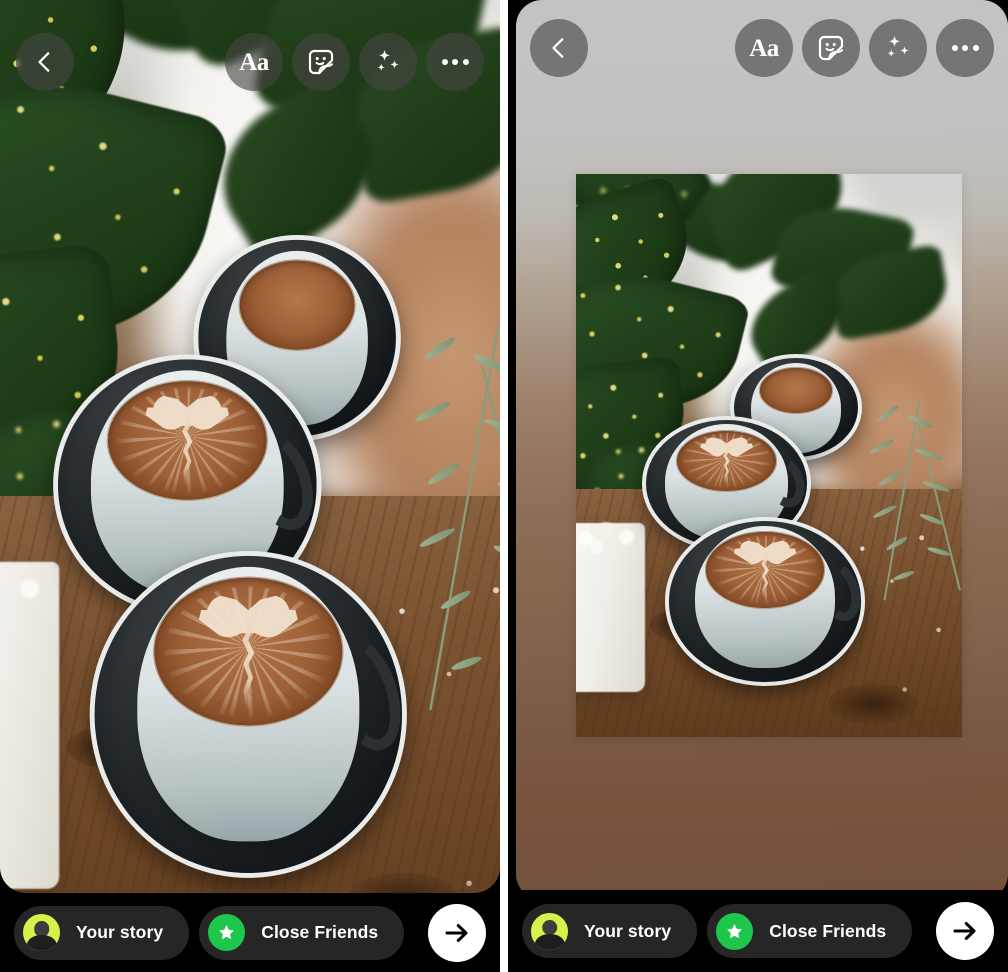 This screenshot has width=1008, height=972. I want to click on panel-divider, so click(504, 486).